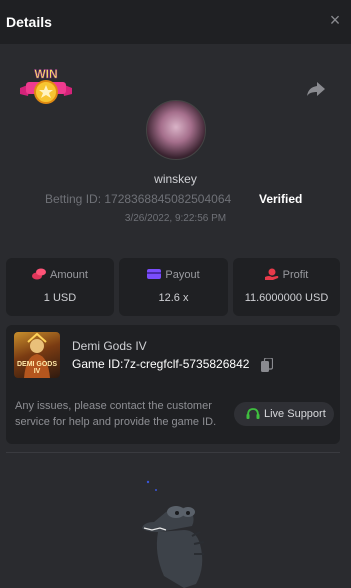 The image size is (351, 588). What do you see at coordinates (253, 413) in the screenshot?
I see `headset-icon` at bounding box center [253, 413].